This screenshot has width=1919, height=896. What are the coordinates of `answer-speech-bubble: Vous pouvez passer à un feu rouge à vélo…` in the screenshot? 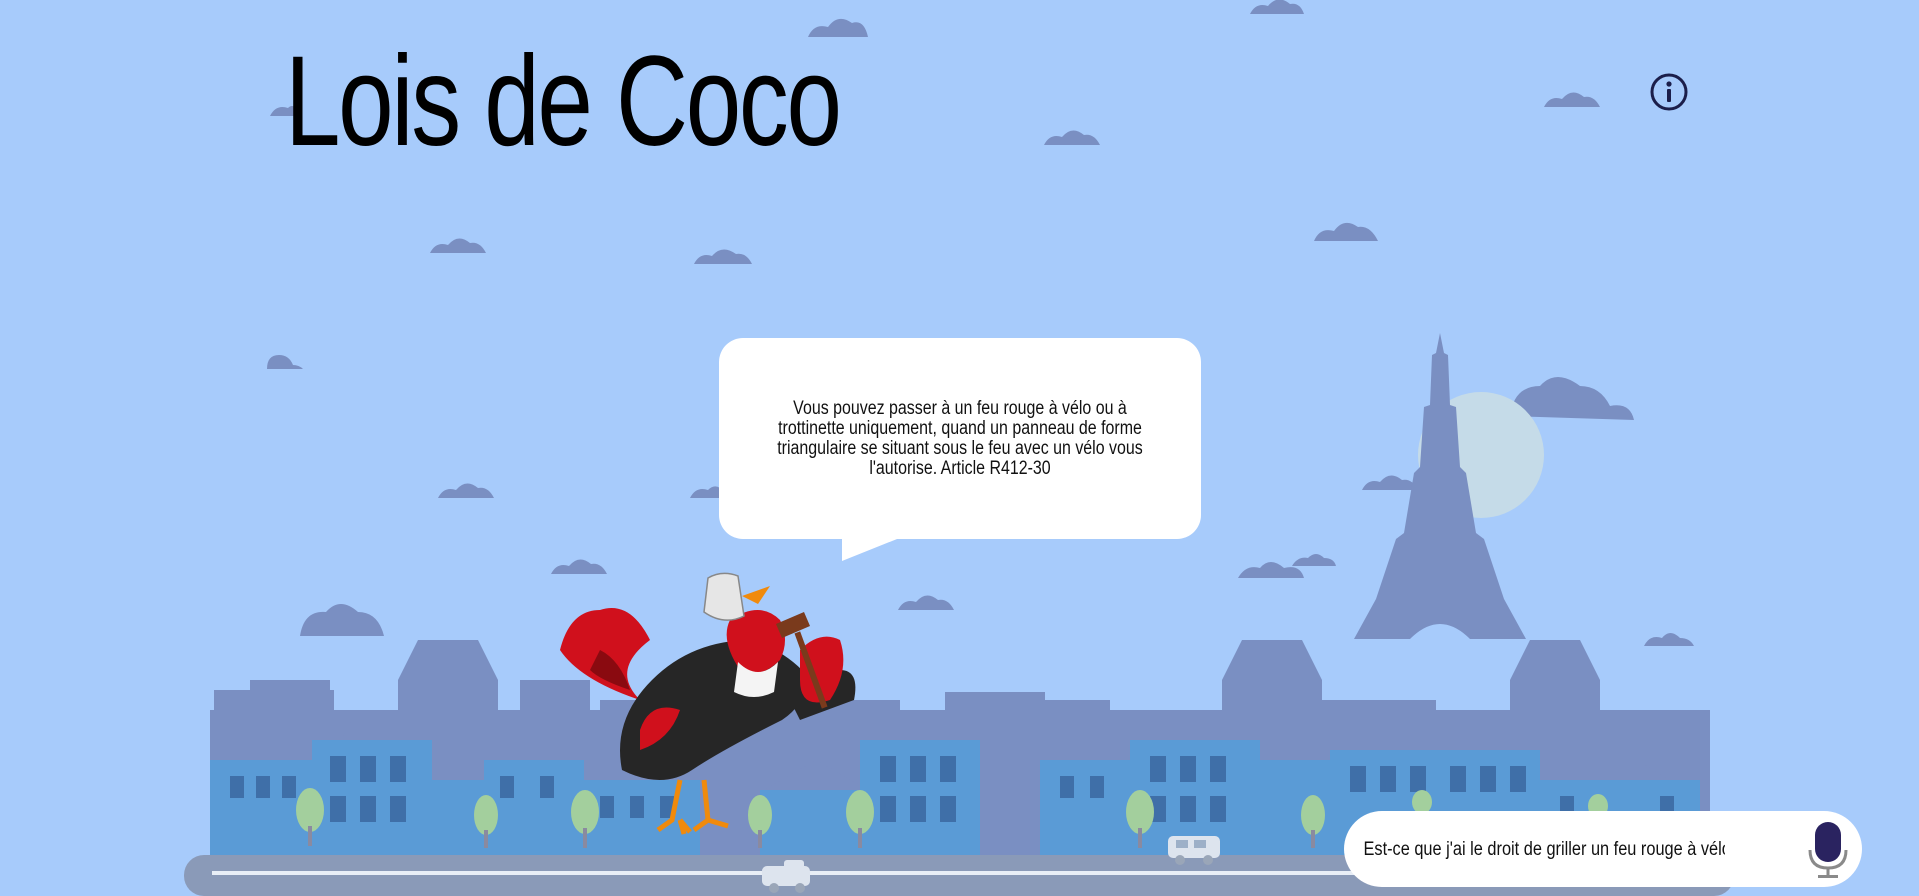 It's located at (960, 438).